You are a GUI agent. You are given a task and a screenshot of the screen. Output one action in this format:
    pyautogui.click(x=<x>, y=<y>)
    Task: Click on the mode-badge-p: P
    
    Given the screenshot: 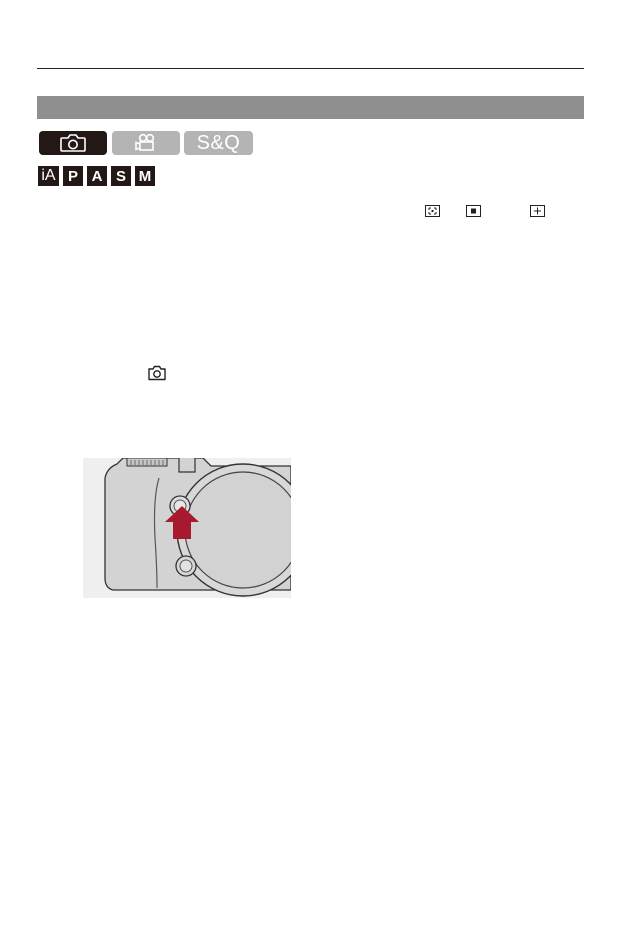 What is the action you would take?
    pyautogui.click(x=73, y=176)
    